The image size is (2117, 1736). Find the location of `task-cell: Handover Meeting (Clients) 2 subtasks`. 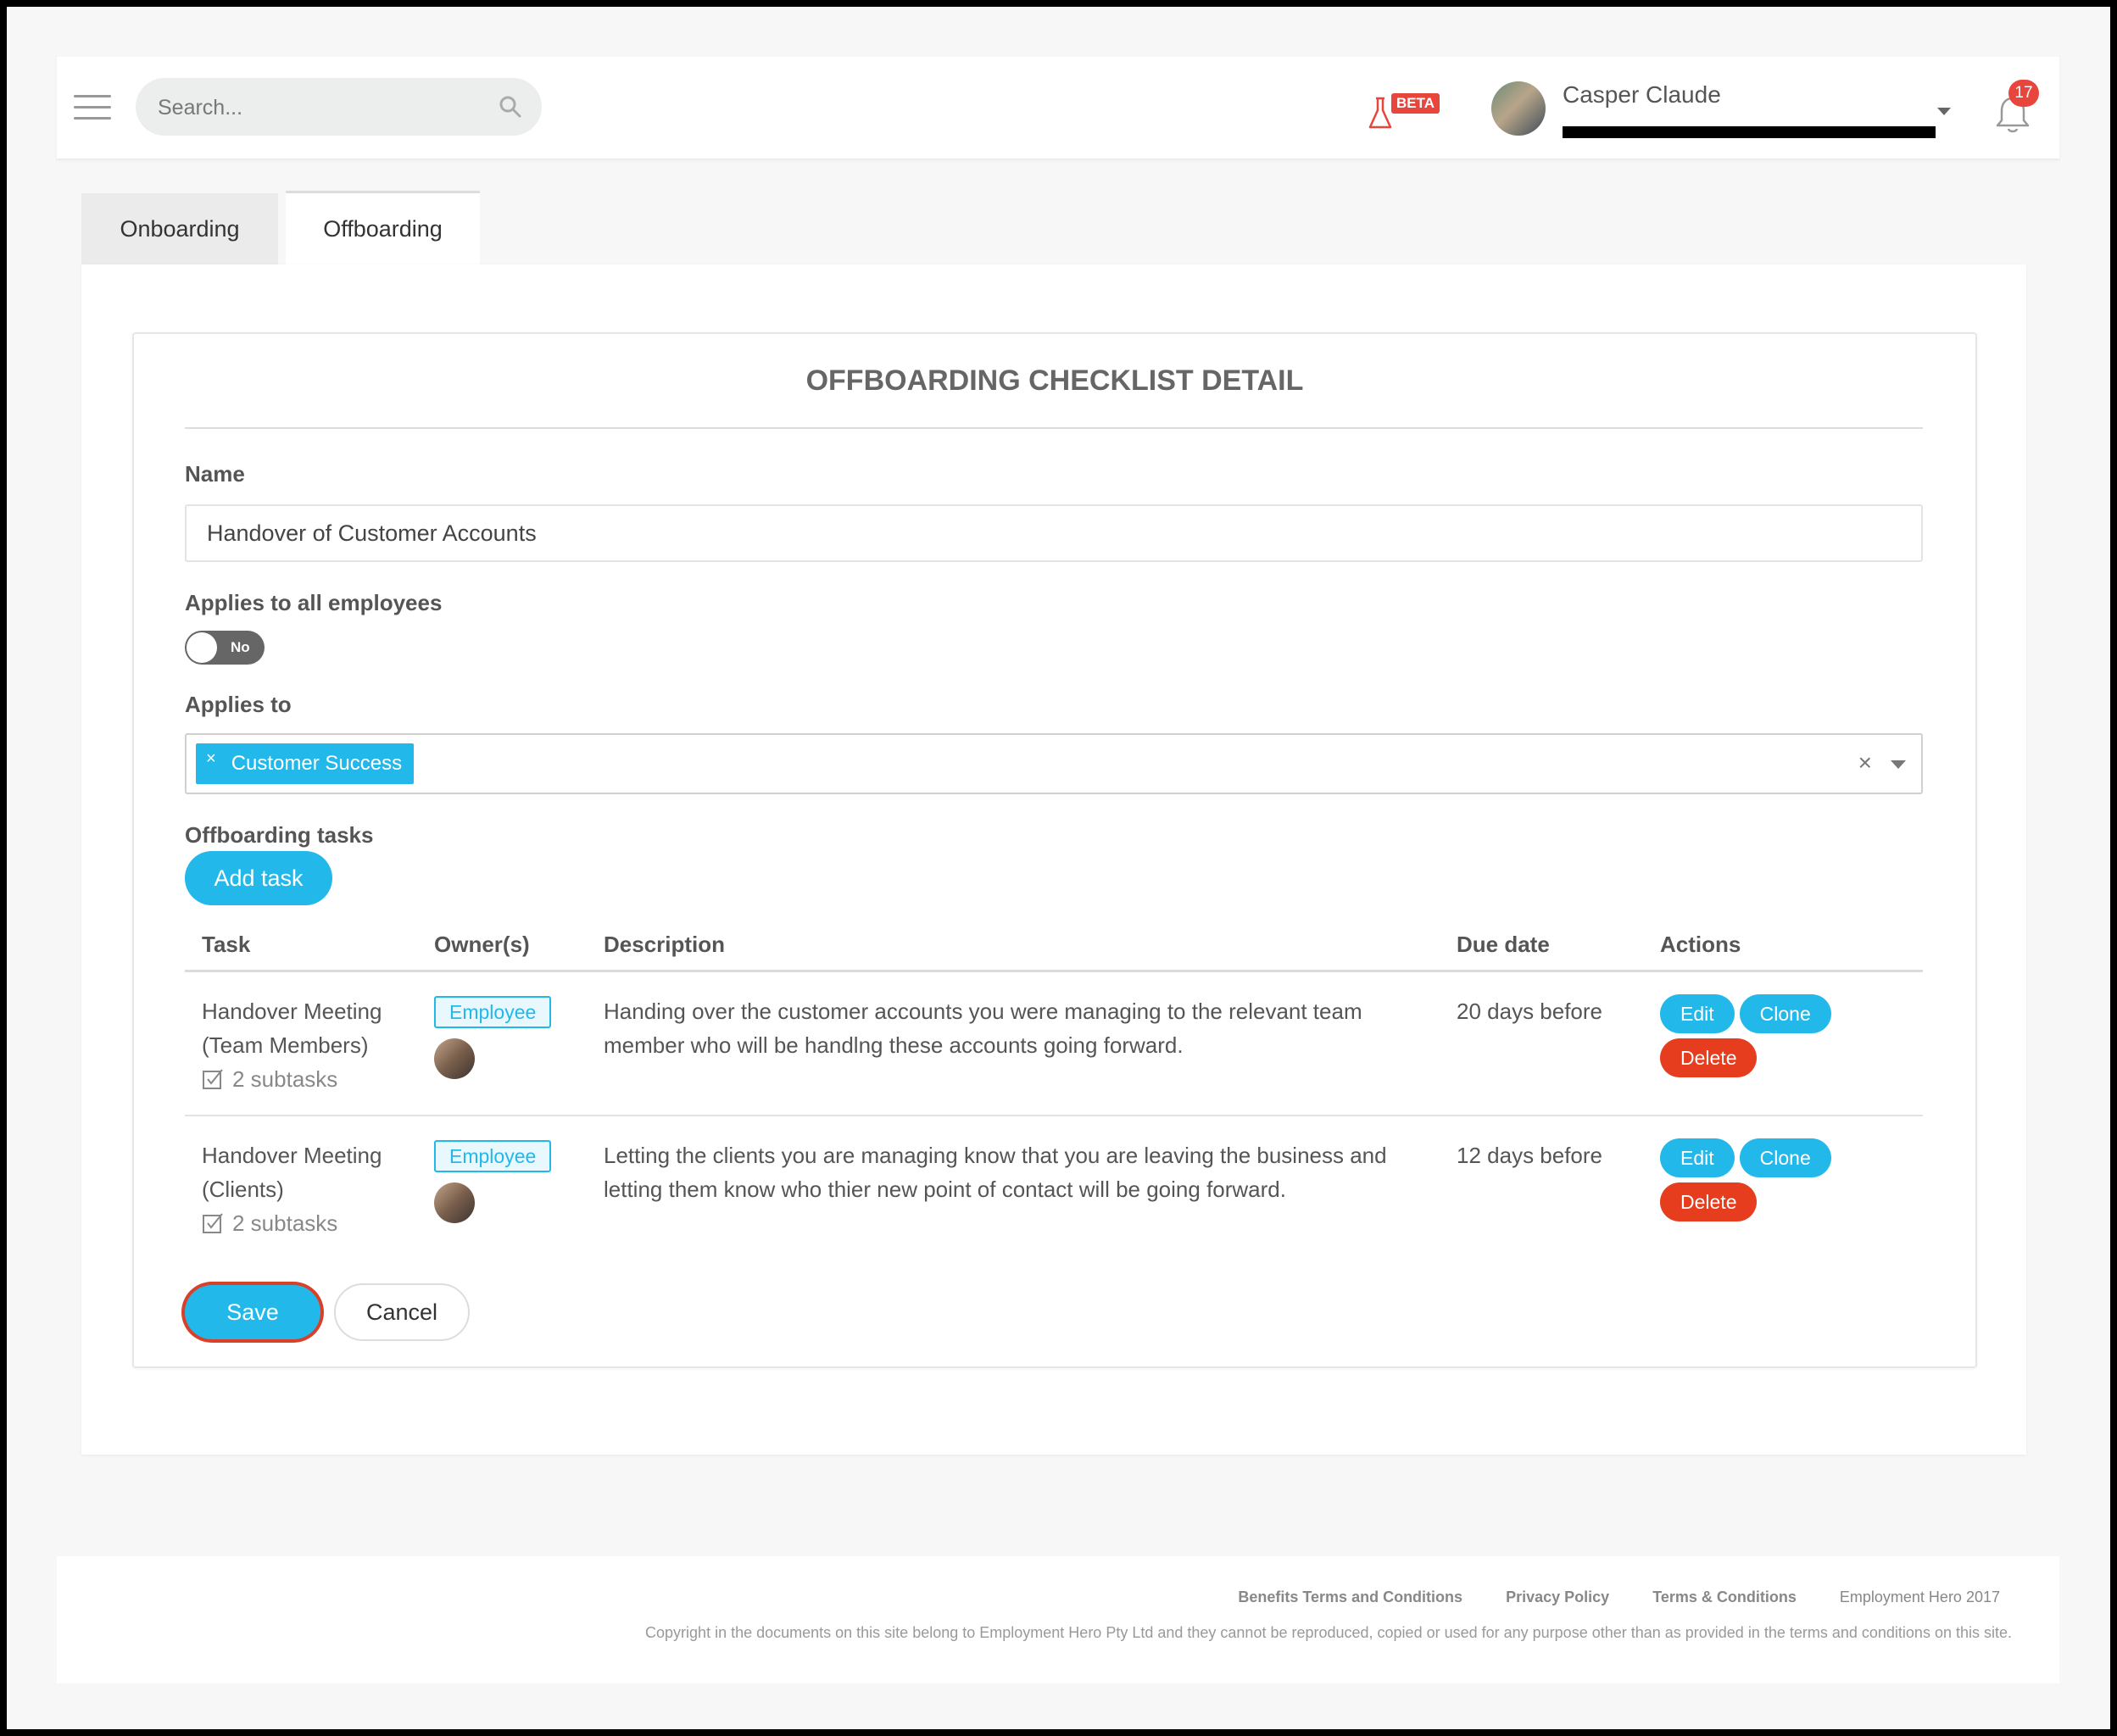

task-cell: Handover Meeting (Clients) 2 subtasks is located at coordinates (301, 1187).